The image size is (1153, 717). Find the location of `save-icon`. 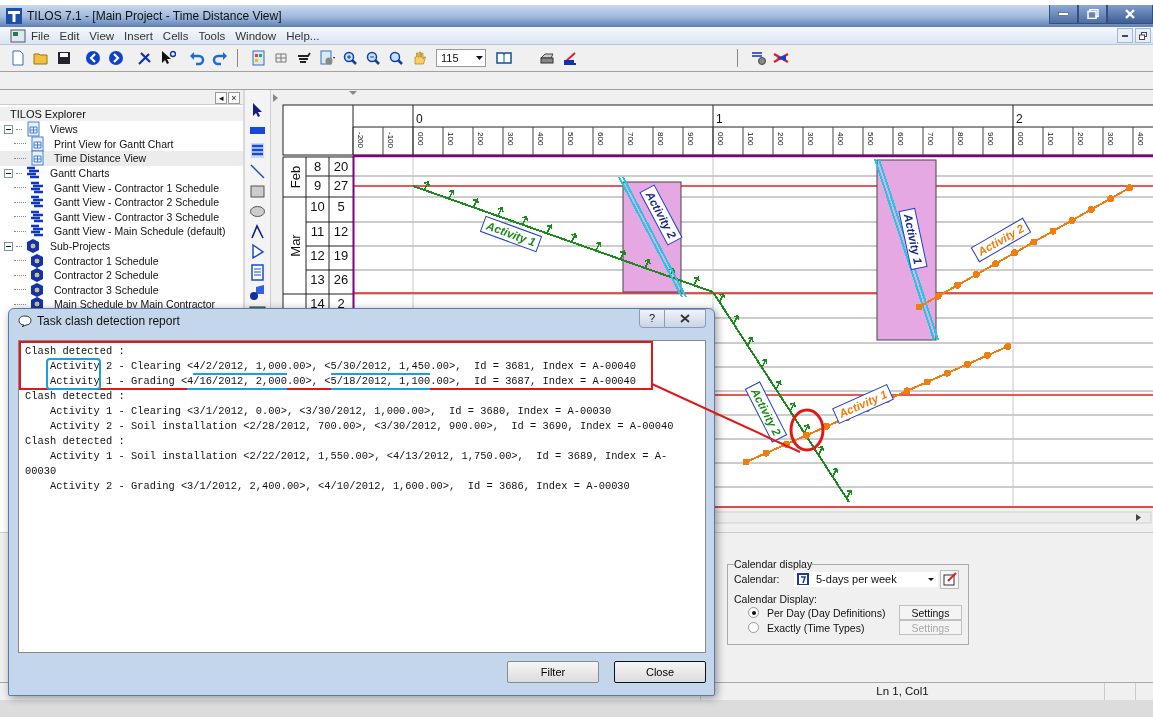

save-icon is located at coordinates (63, 58).